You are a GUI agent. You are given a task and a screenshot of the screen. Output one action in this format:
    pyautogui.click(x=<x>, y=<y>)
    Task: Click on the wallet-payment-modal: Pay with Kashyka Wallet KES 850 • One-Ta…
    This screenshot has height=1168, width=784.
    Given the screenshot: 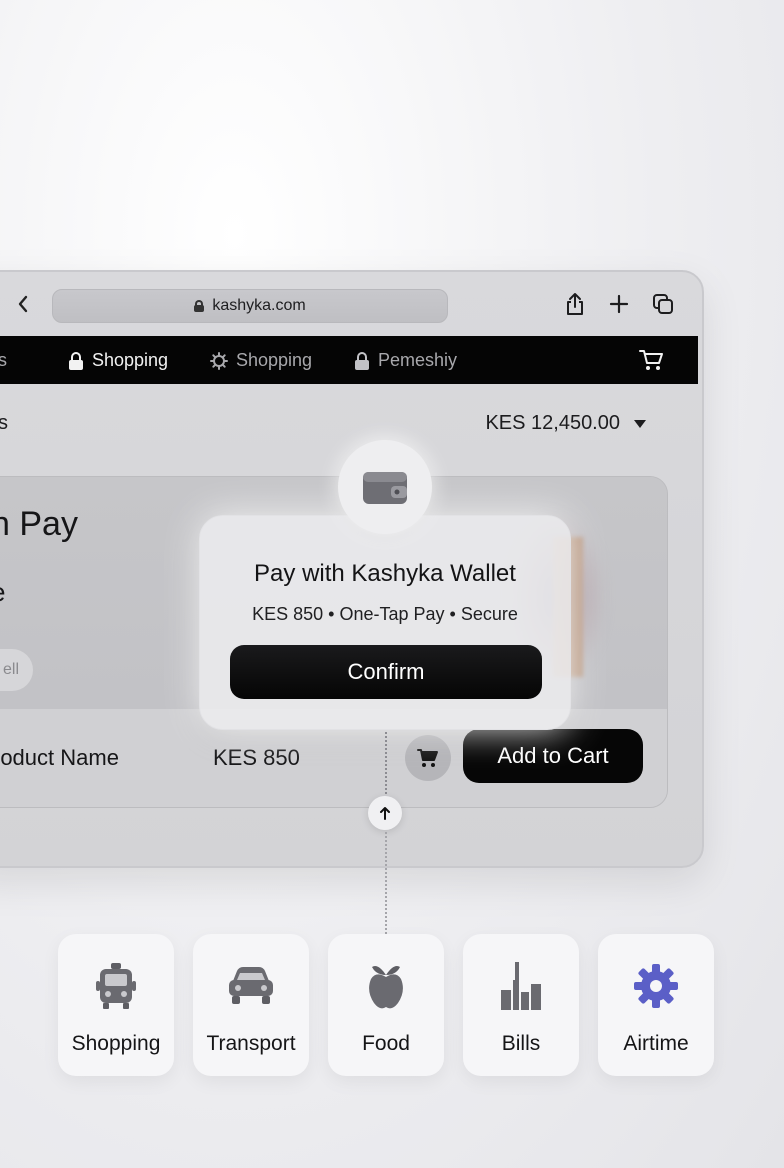 What is the action you would take?
    pyautogui.click(x=385, y=622)
    